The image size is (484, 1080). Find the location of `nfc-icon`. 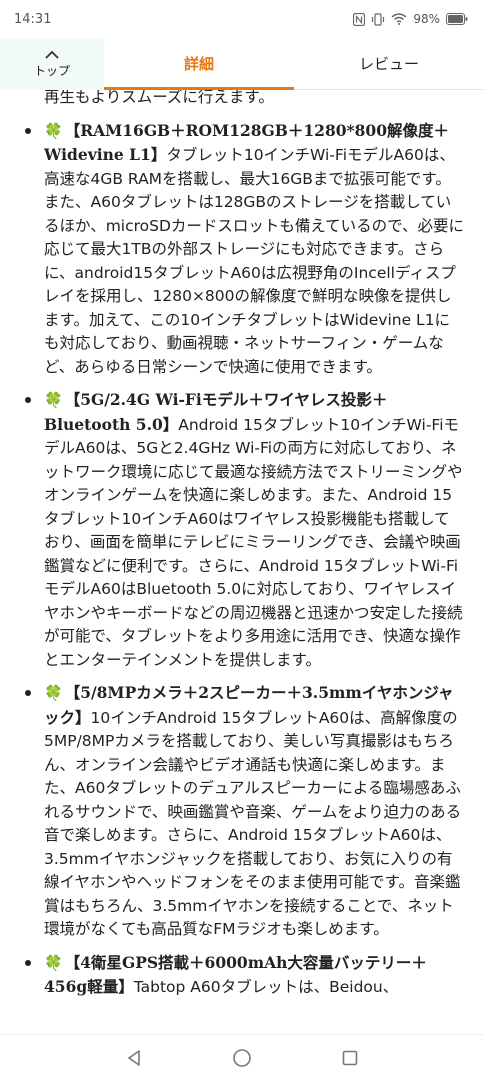

nfc-icon is located at coordinates (359, 19).